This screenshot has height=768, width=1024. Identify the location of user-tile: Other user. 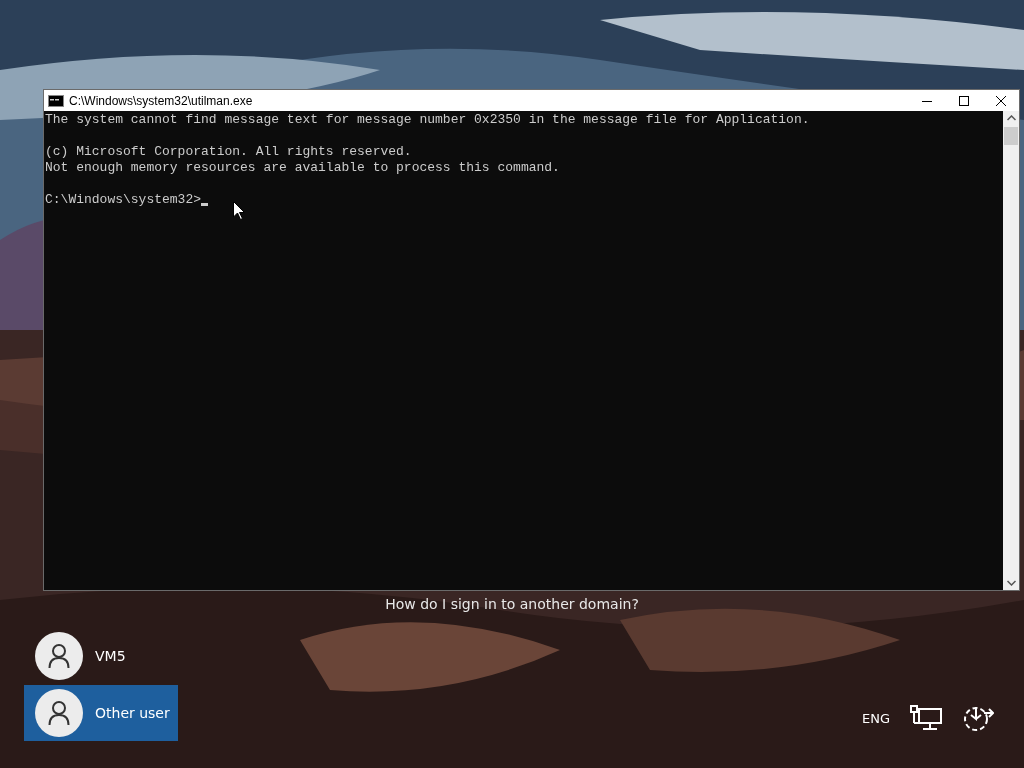
(101, 713).